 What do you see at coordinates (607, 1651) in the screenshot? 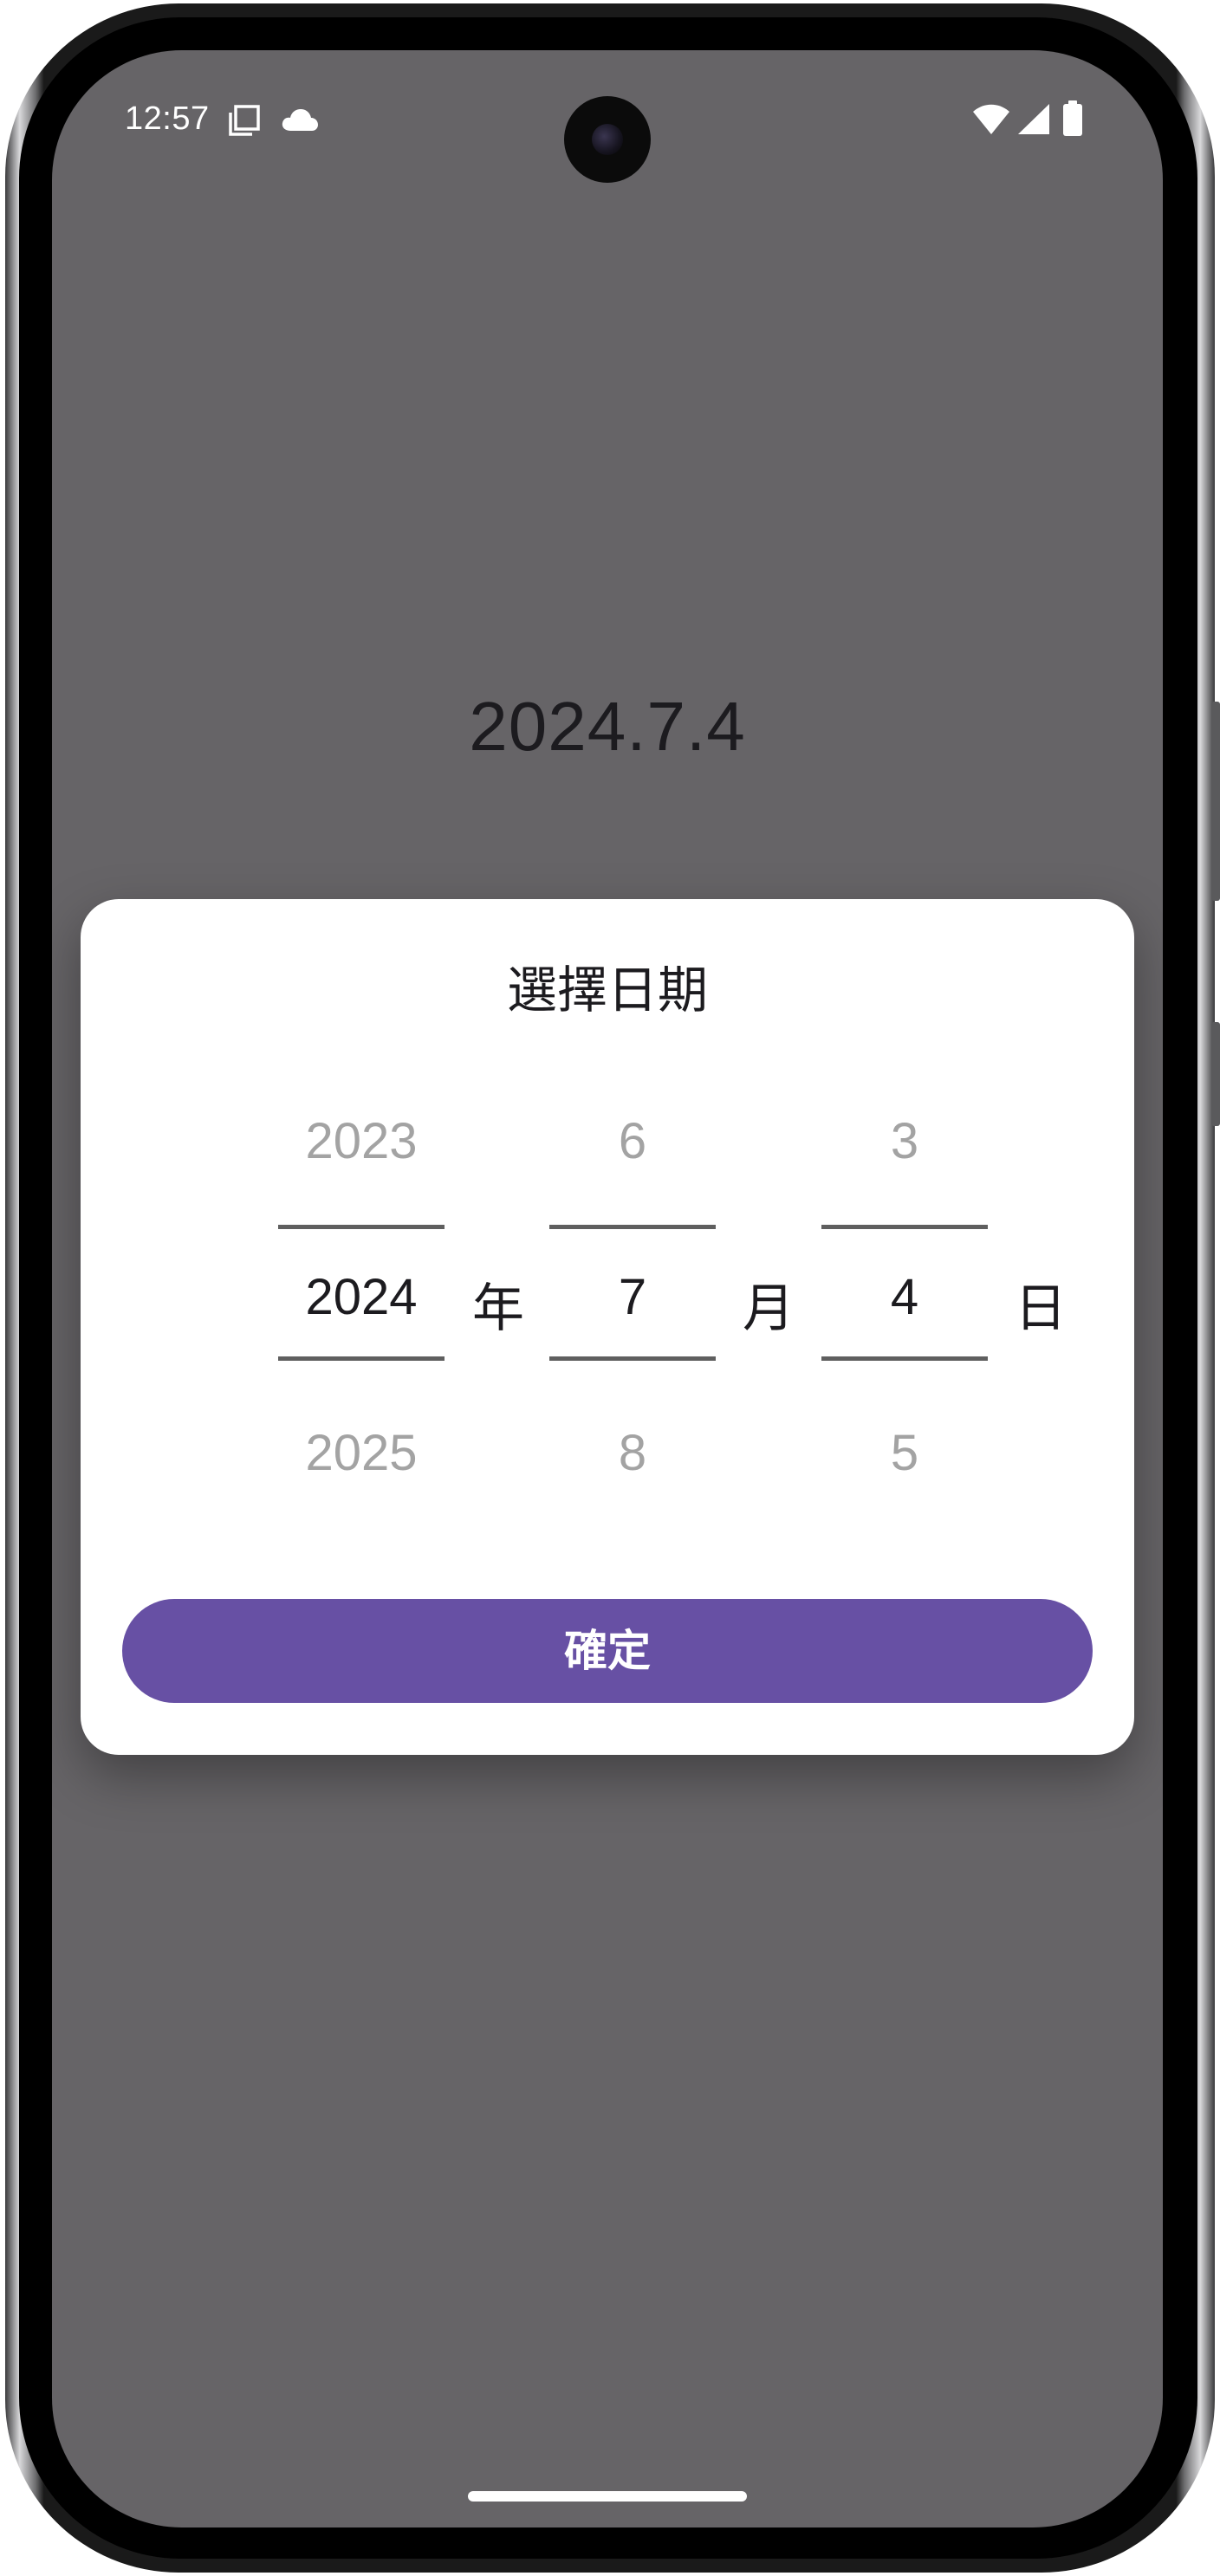
I see `confirm-button: 確定` at bounding box center [607, 1651].